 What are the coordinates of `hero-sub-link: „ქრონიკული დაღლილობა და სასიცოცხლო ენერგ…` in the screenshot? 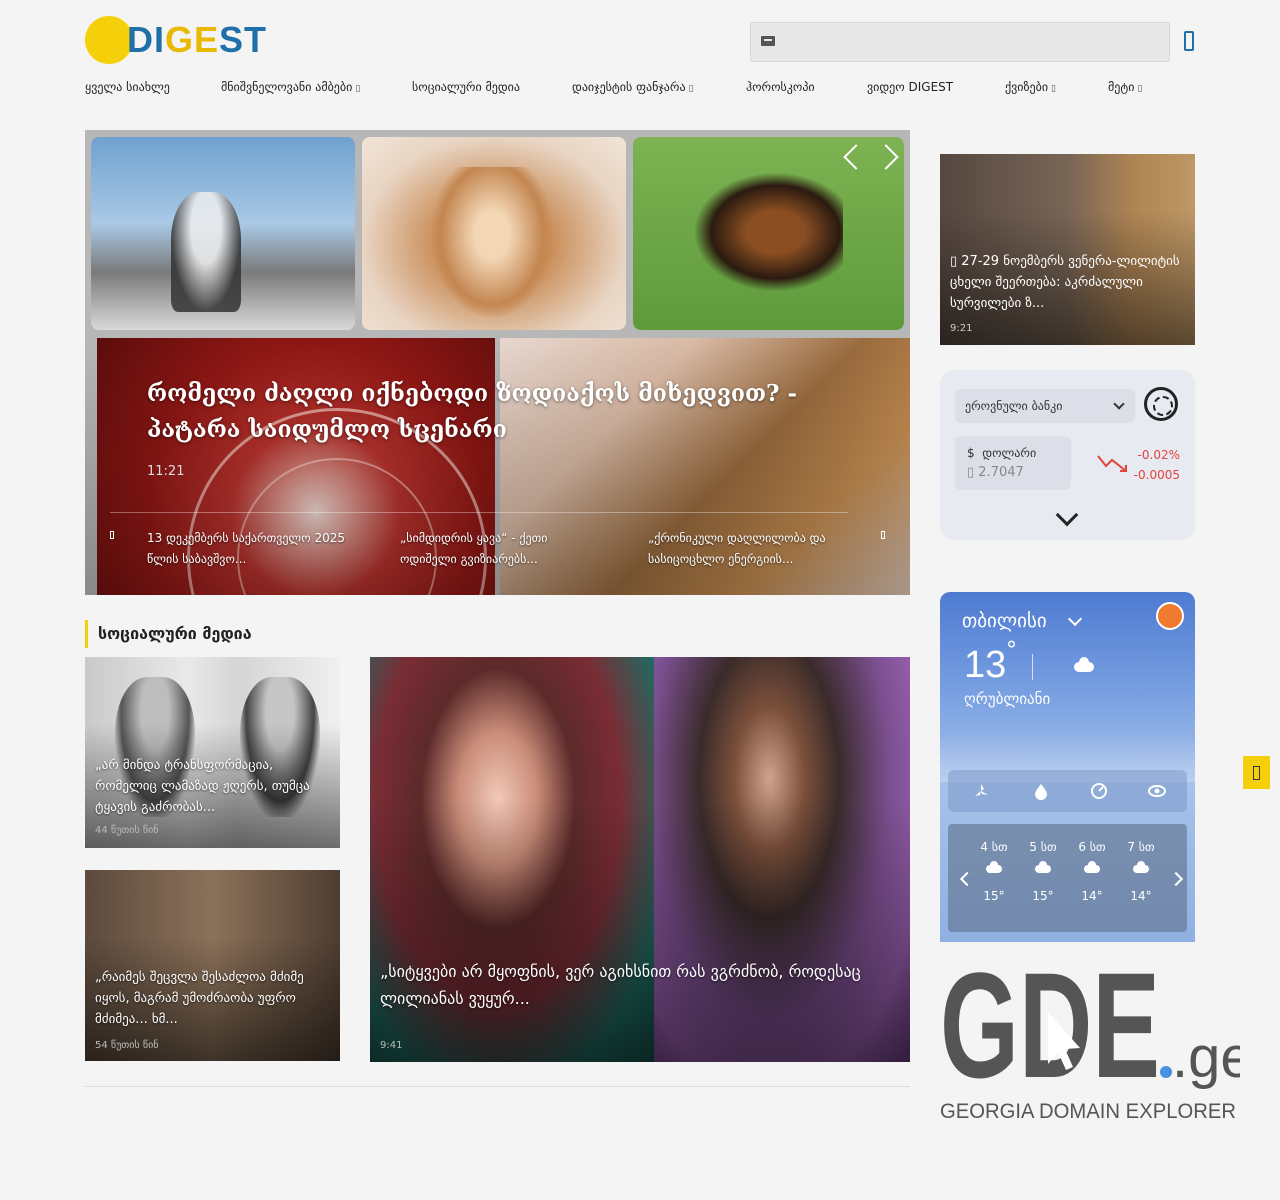 It's located at (748, 549).